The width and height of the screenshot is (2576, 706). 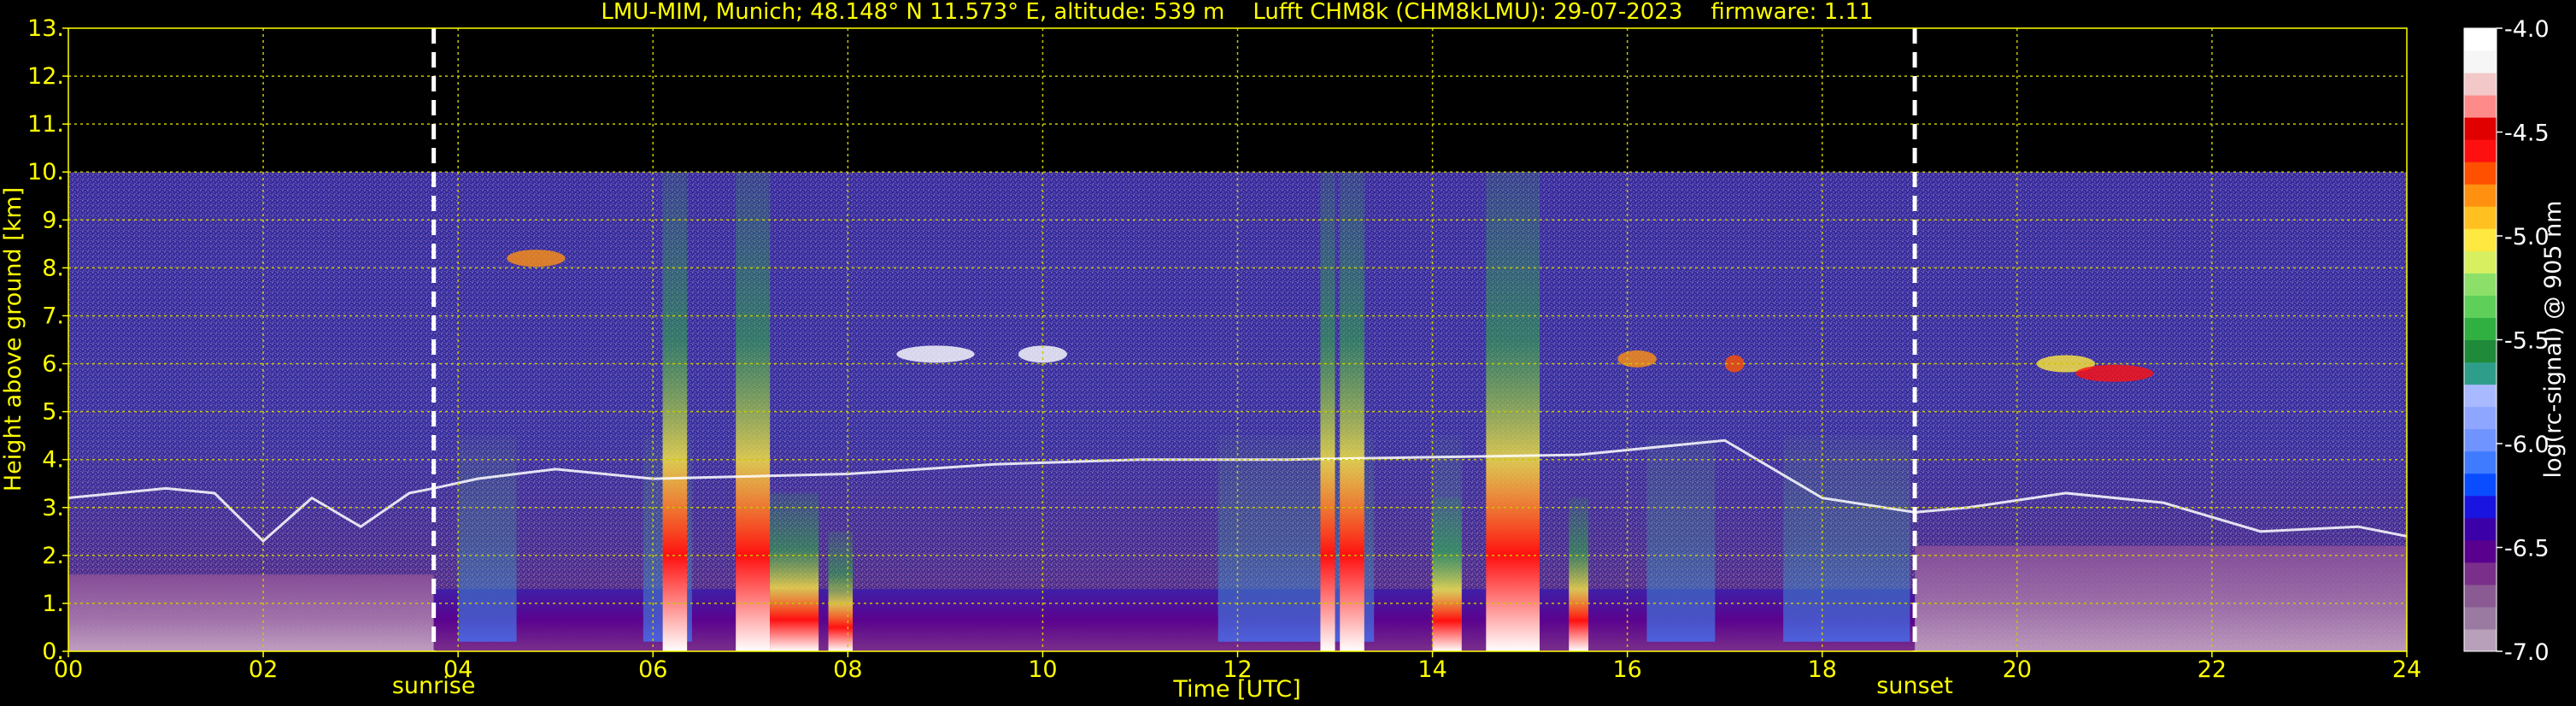 I want to click on sunset-label: sunset, so click(x=1914, y=686).